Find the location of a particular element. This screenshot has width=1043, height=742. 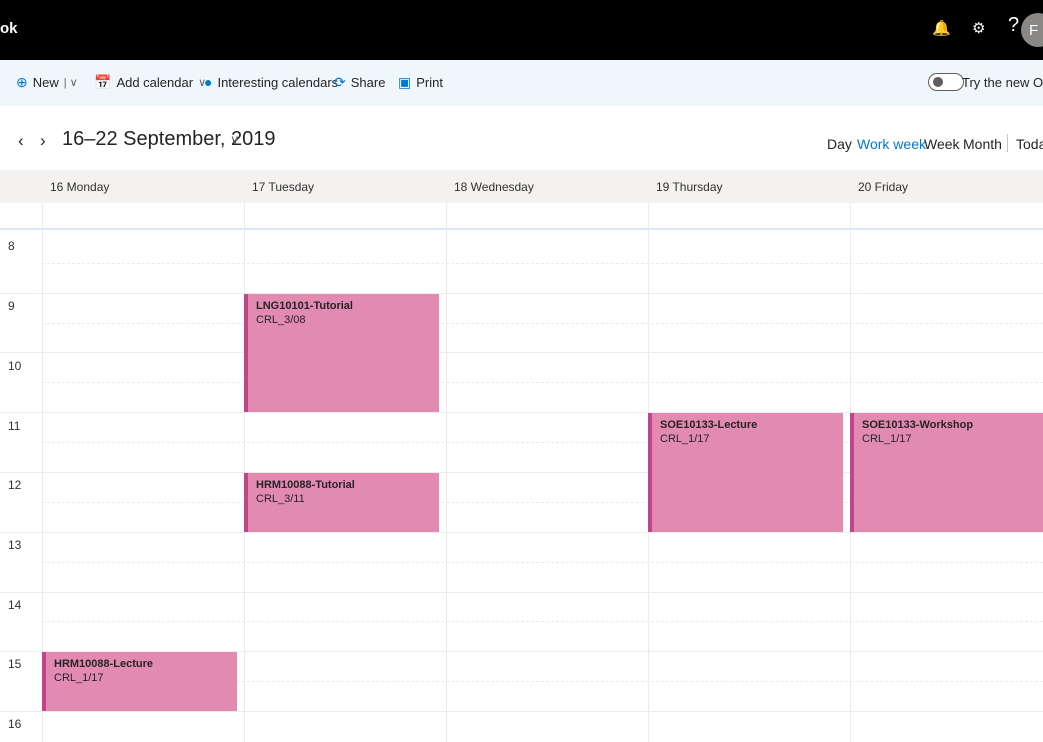

day-header: 18 Wednesday is located at coordinates (494, 187).